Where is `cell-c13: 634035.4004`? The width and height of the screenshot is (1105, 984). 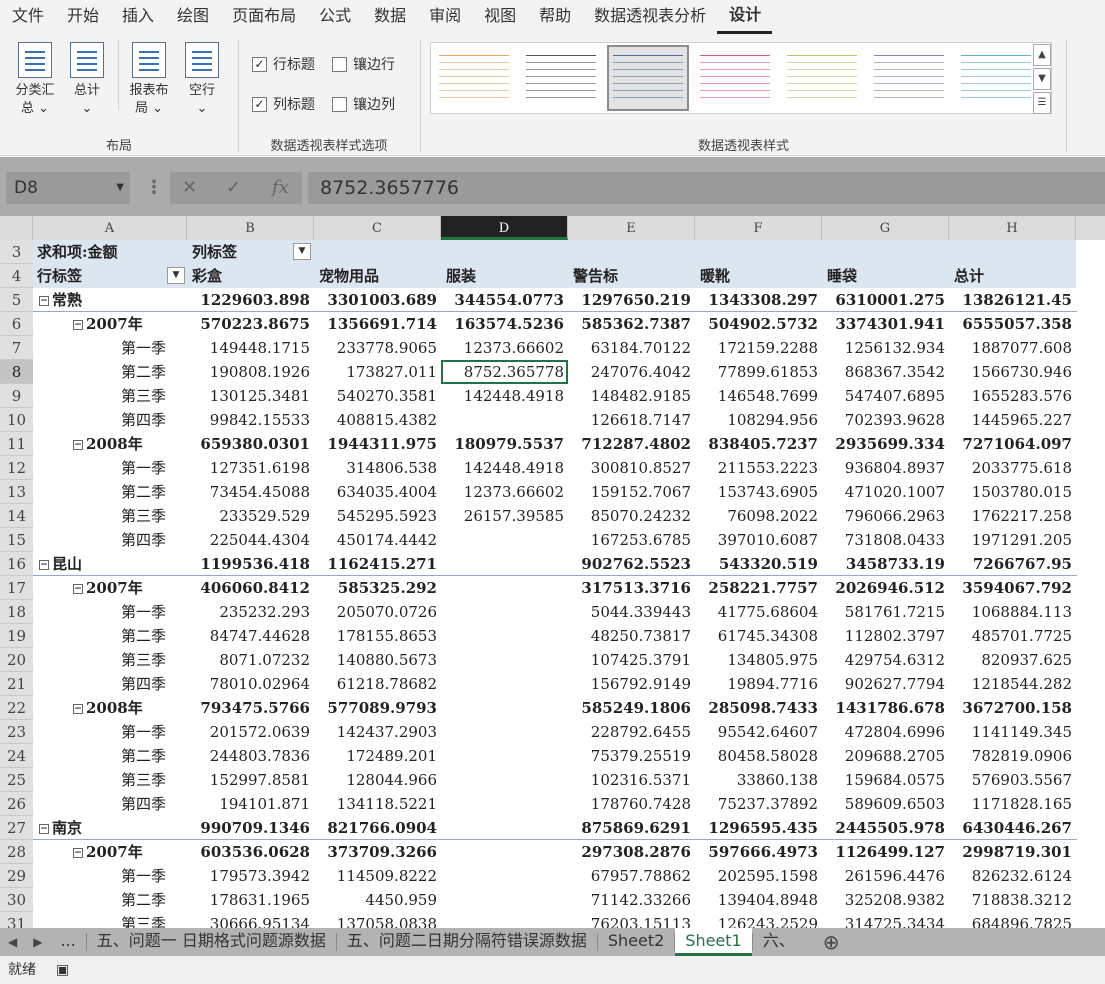
cell-c13: 634035.4004 is located at coordinates (377, 492).